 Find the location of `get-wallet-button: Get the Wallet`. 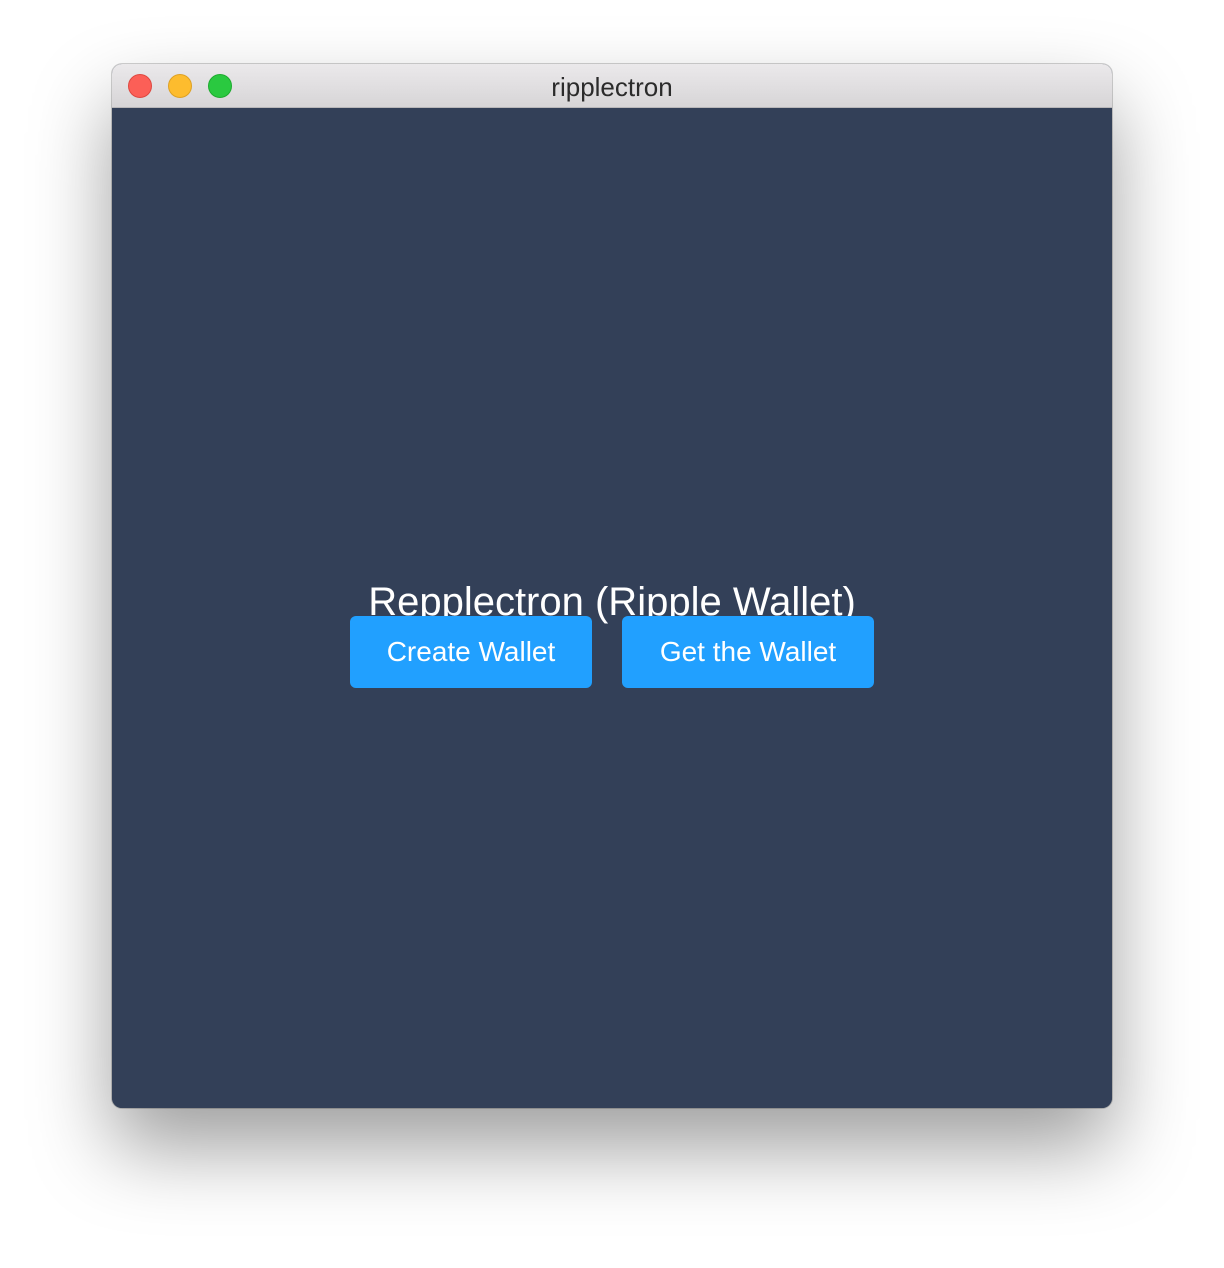

get-wallet-button: Get the Wallet is located at coordinates (748, 652).